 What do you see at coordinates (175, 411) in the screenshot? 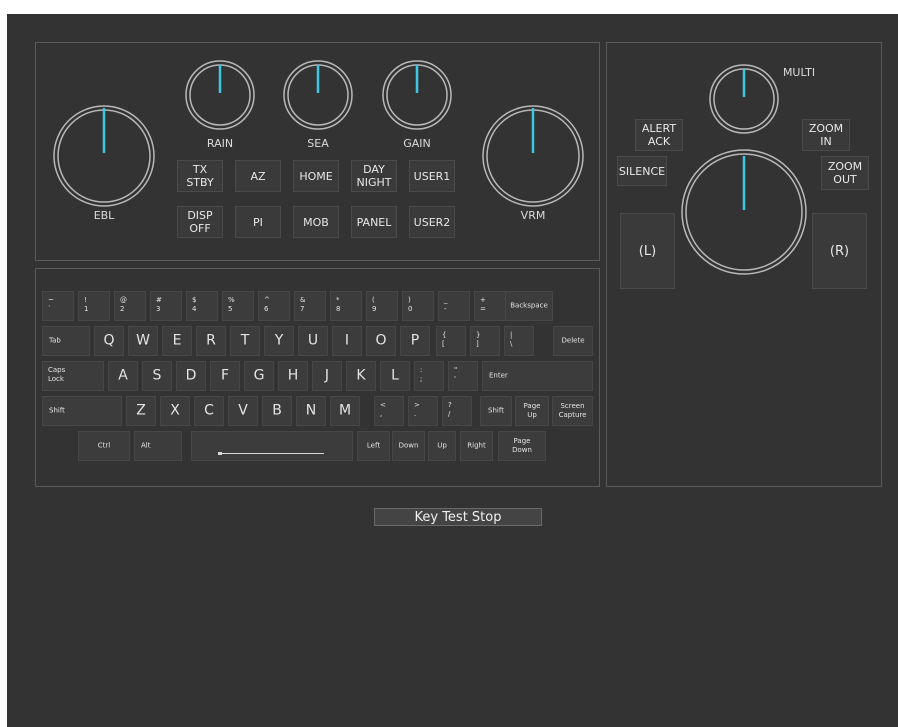
I see `key-x: X` at bounding box center [175, 411].